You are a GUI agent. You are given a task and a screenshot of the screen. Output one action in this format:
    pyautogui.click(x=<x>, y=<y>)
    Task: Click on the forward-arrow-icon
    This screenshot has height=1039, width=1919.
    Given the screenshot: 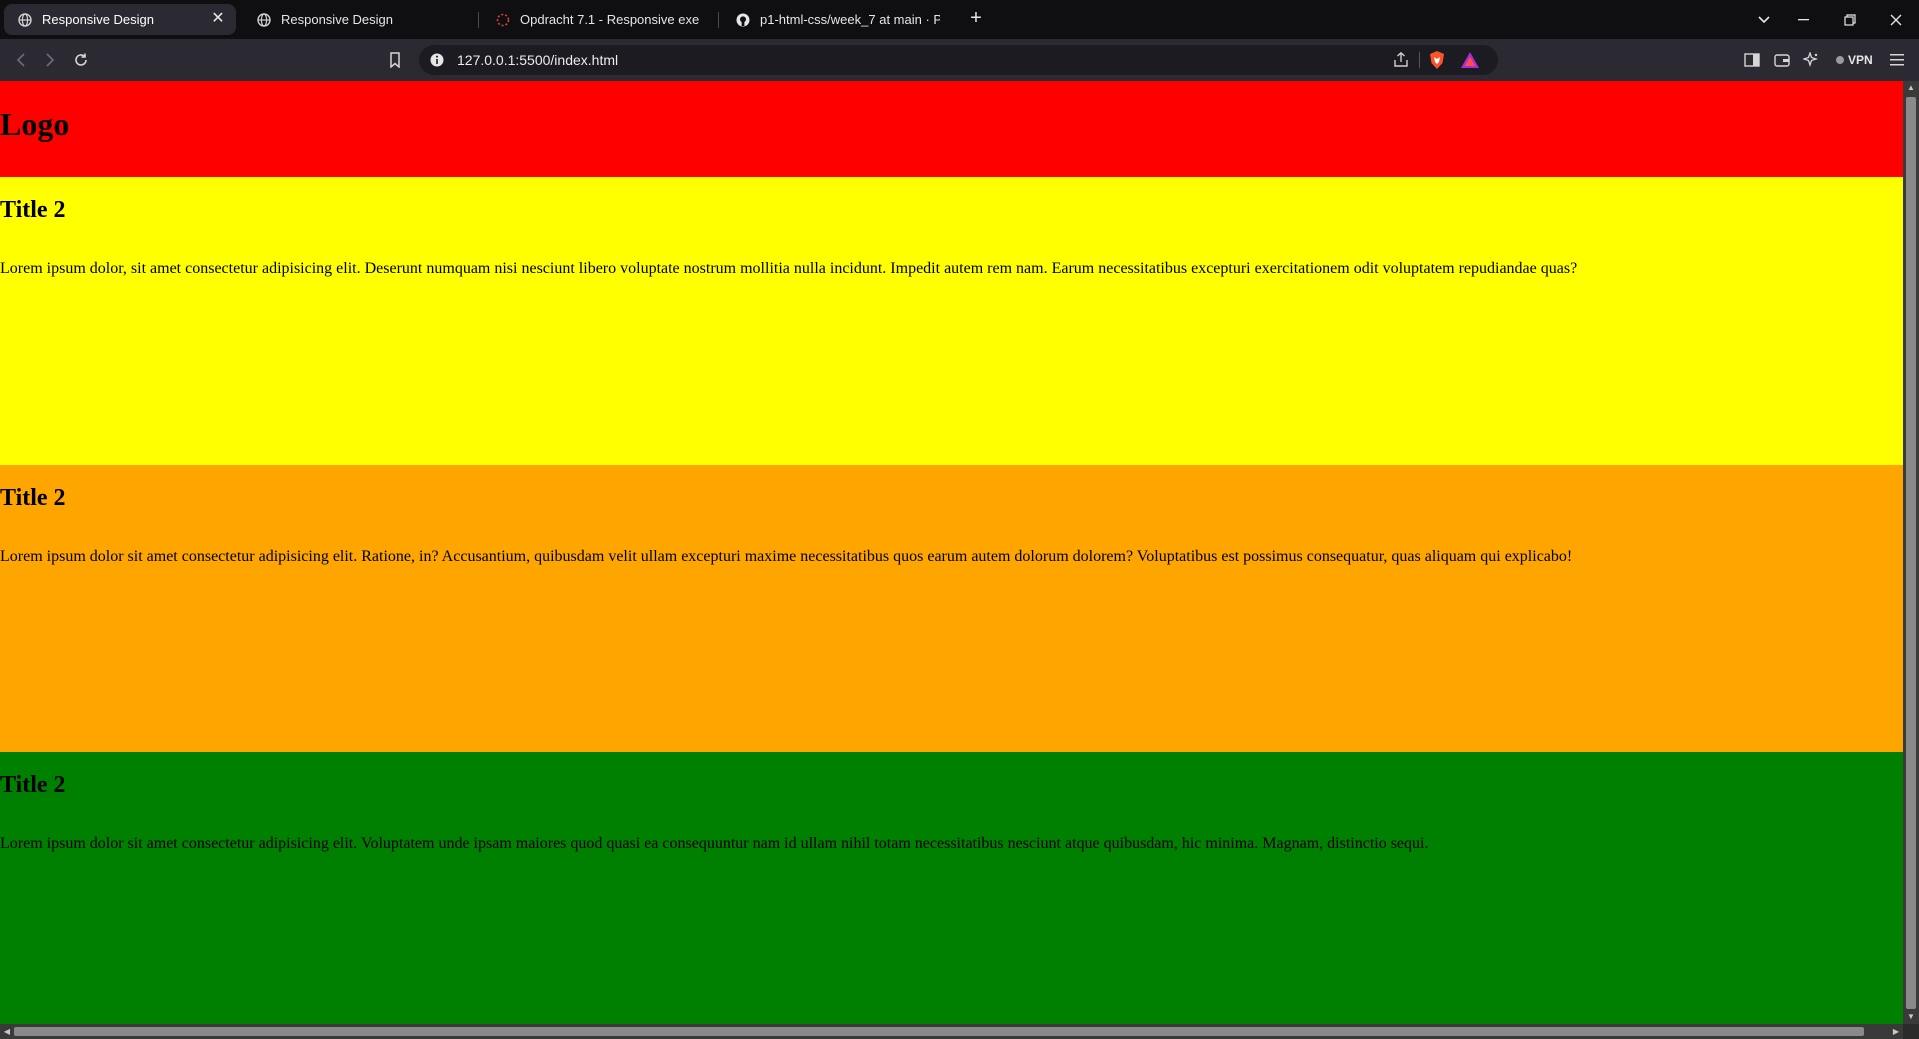 What is the action you would take?
    pyautogui.click(x=50, y=60)
    